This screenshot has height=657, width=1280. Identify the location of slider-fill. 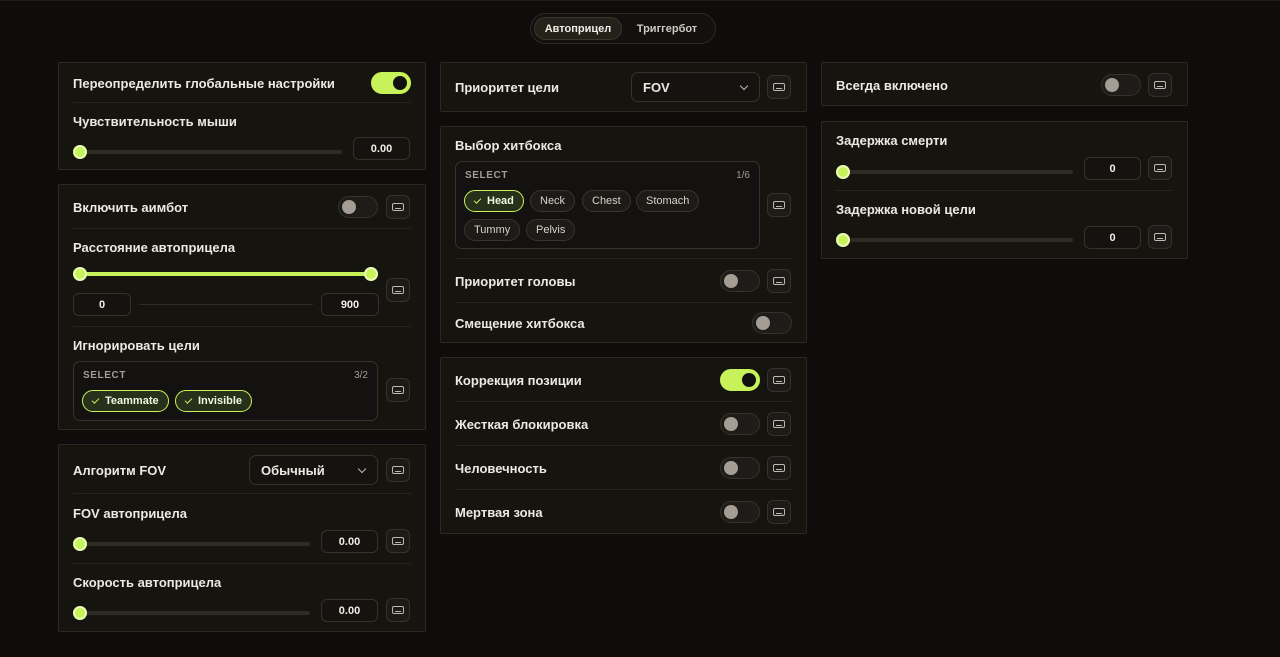
(225, 274).